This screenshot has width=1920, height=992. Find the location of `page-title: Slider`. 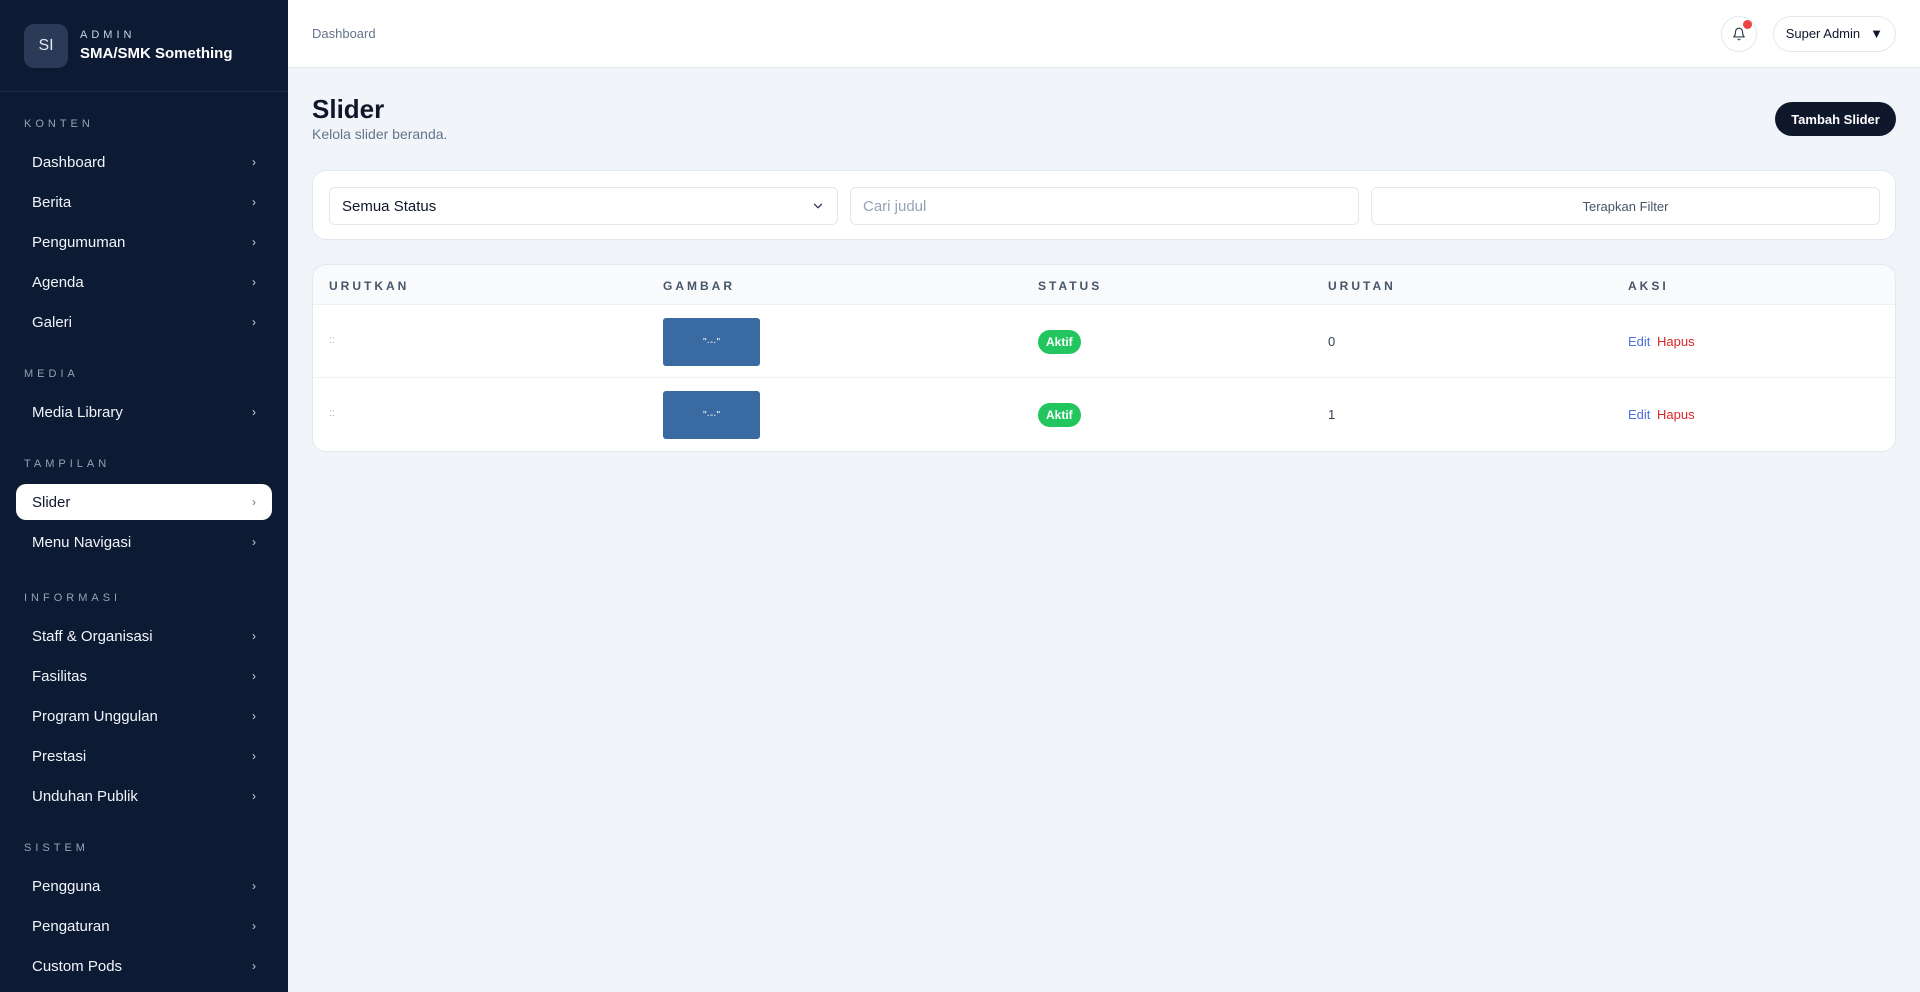

page-title: Slider is located at coordinates (348, 109).